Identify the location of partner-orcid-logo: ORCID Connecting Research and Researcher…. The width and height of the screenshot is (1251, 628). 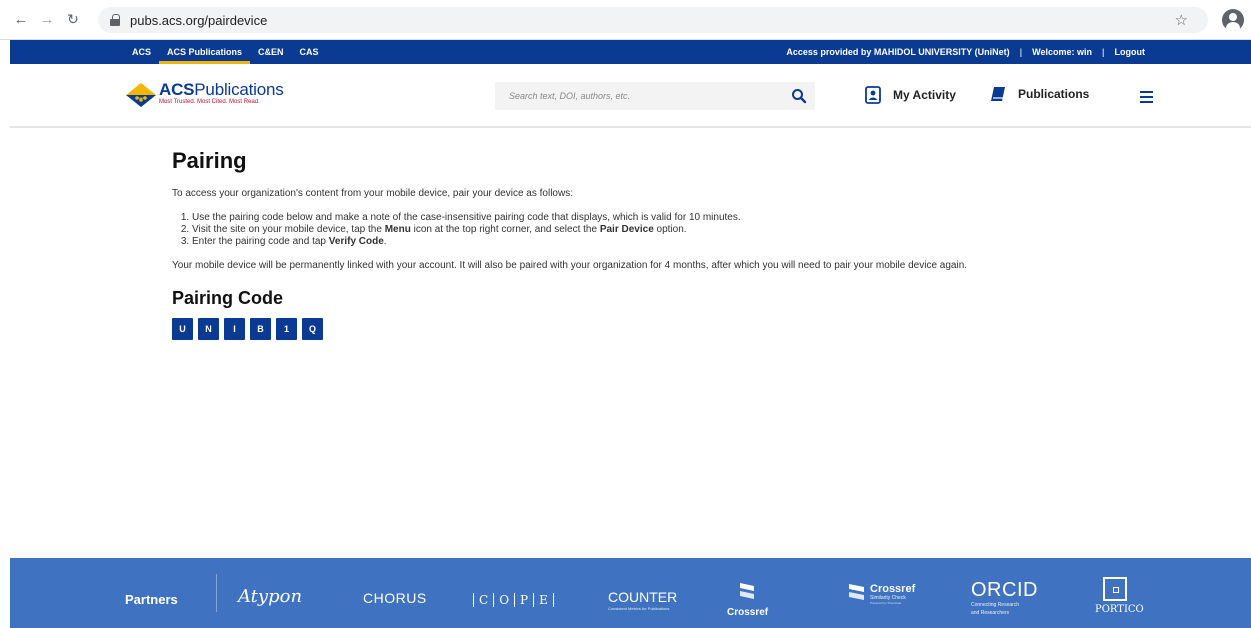
(1004, 598).